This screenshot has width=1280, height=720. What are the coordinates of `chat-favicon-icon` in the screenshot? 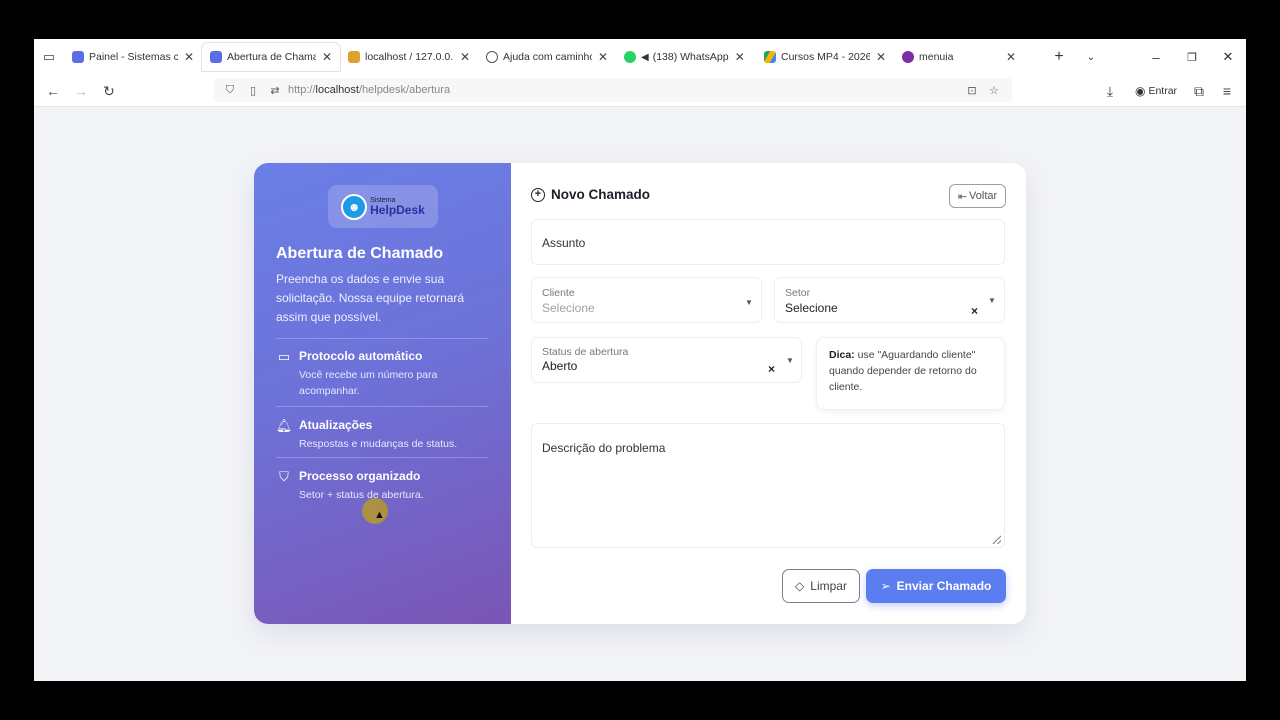 It's located at (492, 57).